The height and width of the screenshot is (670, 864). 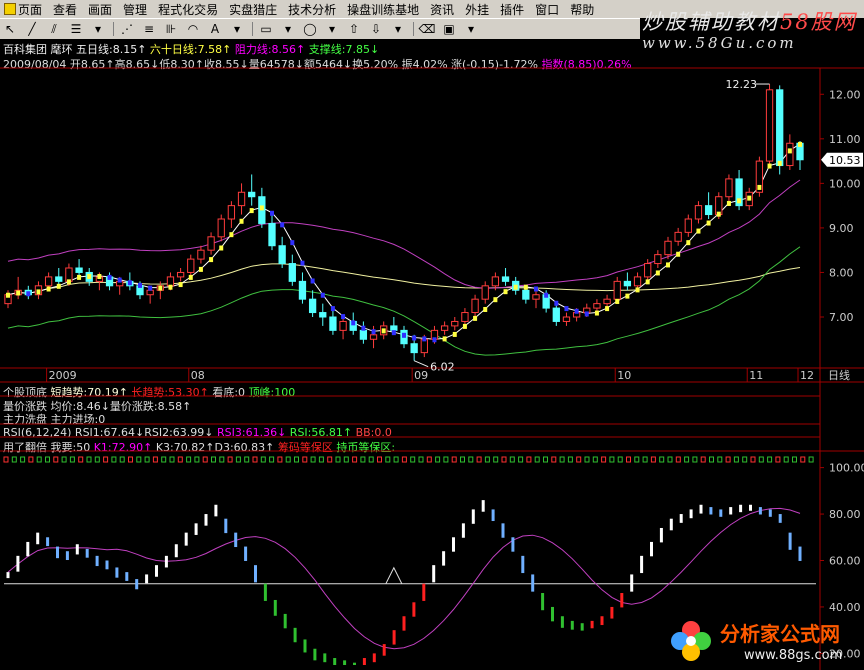 What do you see at coordinates (394, 575) in the screenshot?
I see `osc-spike` at bounding box center [394, 575].